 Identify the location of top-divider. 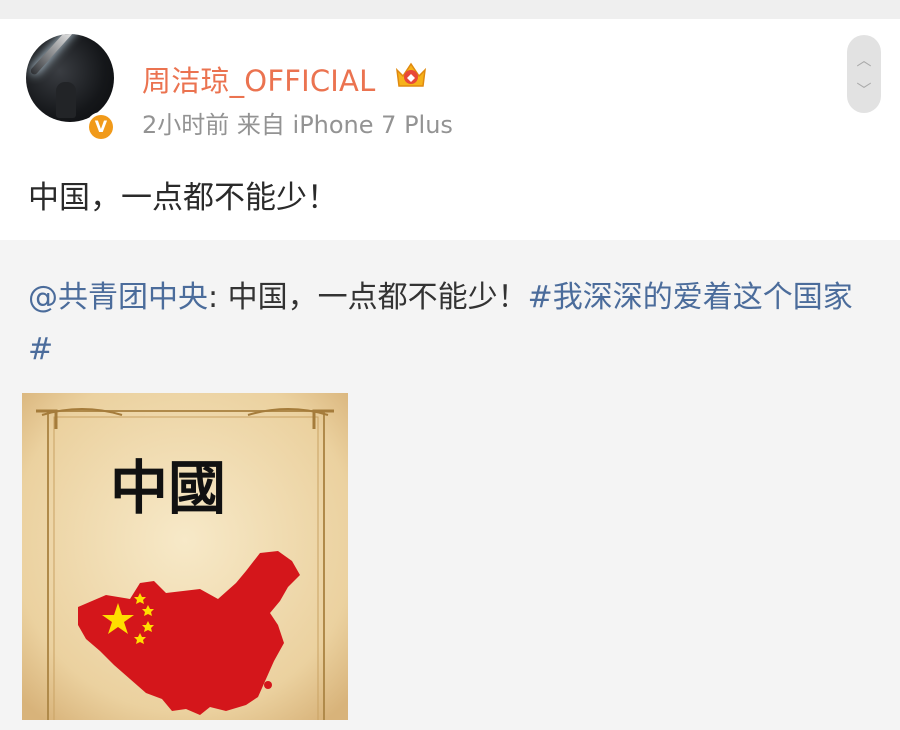
(450, 9).